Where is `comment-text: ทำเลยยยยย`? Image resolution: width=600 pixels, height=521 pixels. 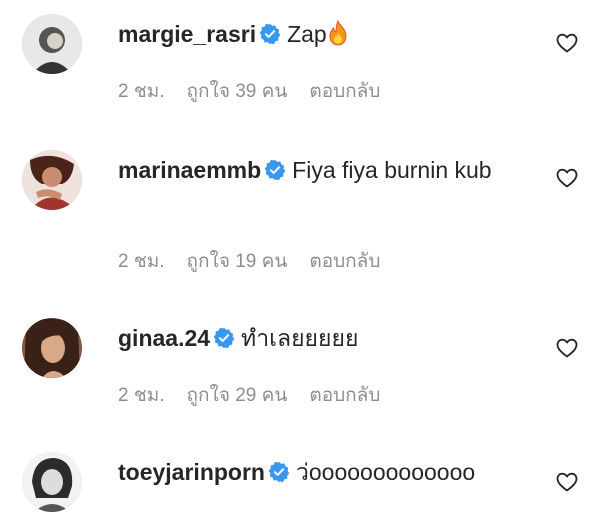
comment-text: ทำเลยยยยย is located at coordinates (300, 338).